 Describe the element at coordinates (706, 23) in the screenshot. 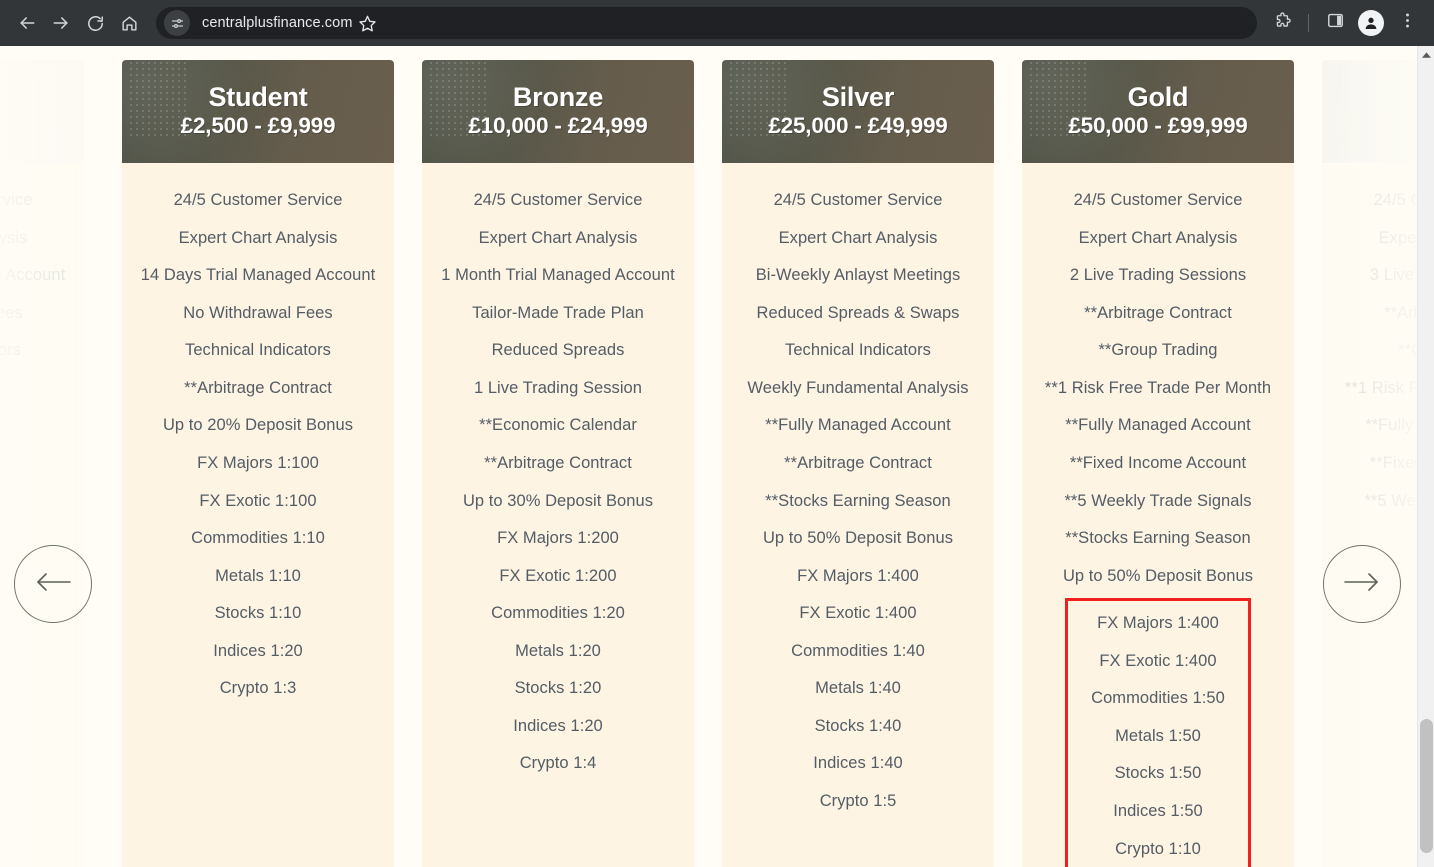

I see `address-bar: centralplusfinance.com` at that location.